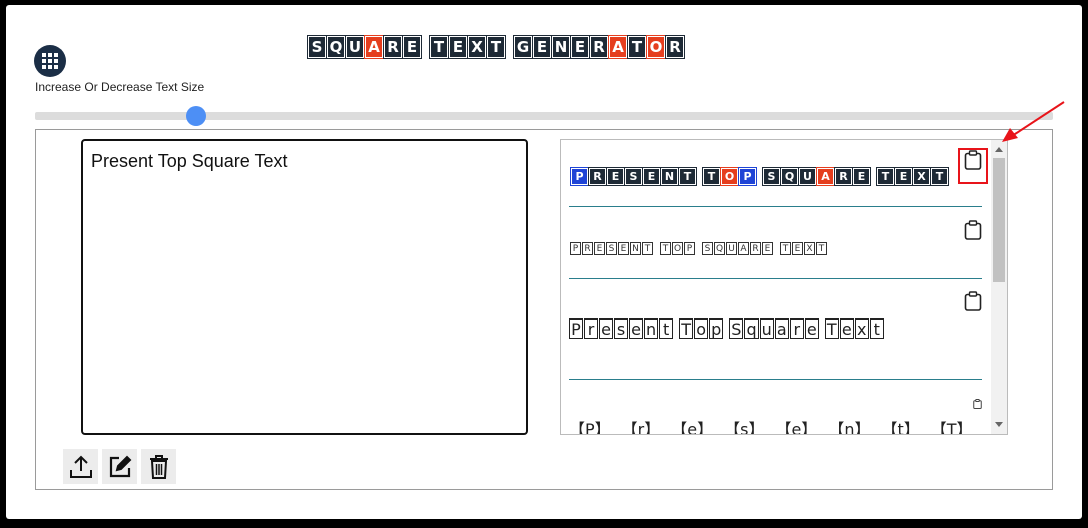  Describe the element at coordinates (999, 424) in the screenshot. I see `scroll-down-arrow-icon` at that location.